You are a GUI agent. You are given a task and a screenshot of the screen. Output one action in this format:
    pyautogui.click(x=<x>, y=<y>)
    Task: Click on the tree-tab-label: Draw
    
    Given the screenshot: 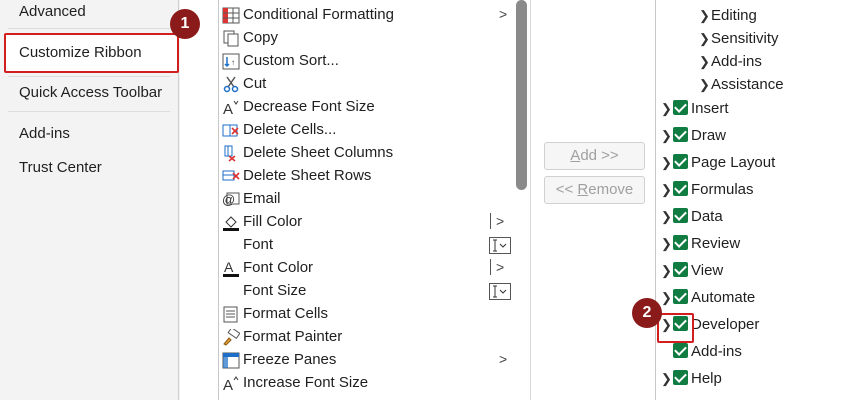 What is the action you would take?
    pyautogui.click(x=709, y=135)
    